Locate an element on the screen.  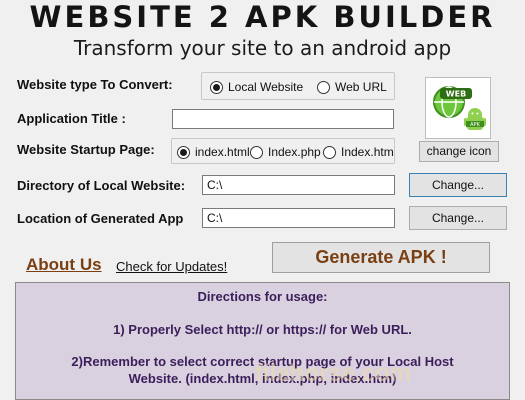
web-globe-android-icon: WEB APK is located at coordinates (459, 108).